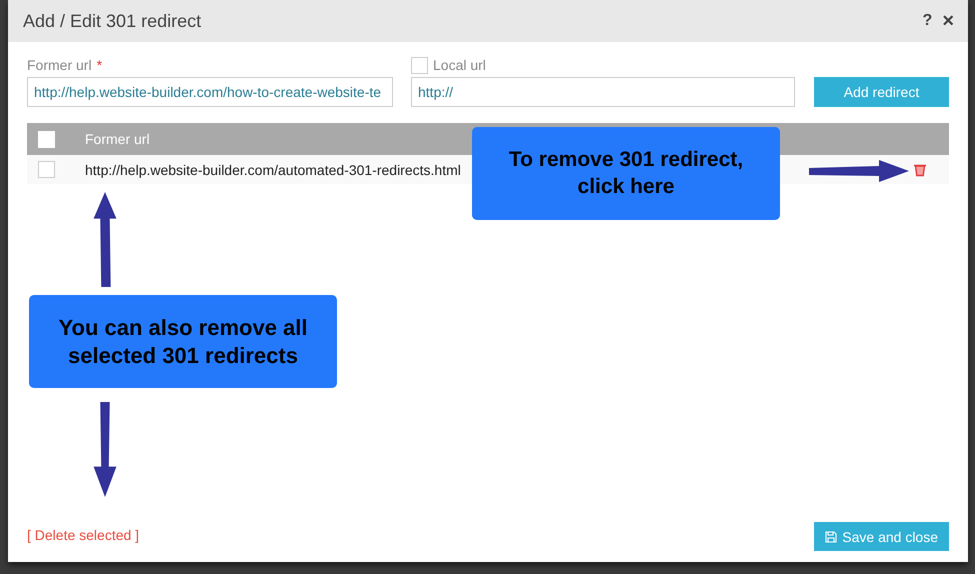 The width and height of the screenshot is (975, 574). What do you see at coordinates (59, 65) in the screenshot?
I see `former-url-label: Former url` at bounding box center [59, 65].